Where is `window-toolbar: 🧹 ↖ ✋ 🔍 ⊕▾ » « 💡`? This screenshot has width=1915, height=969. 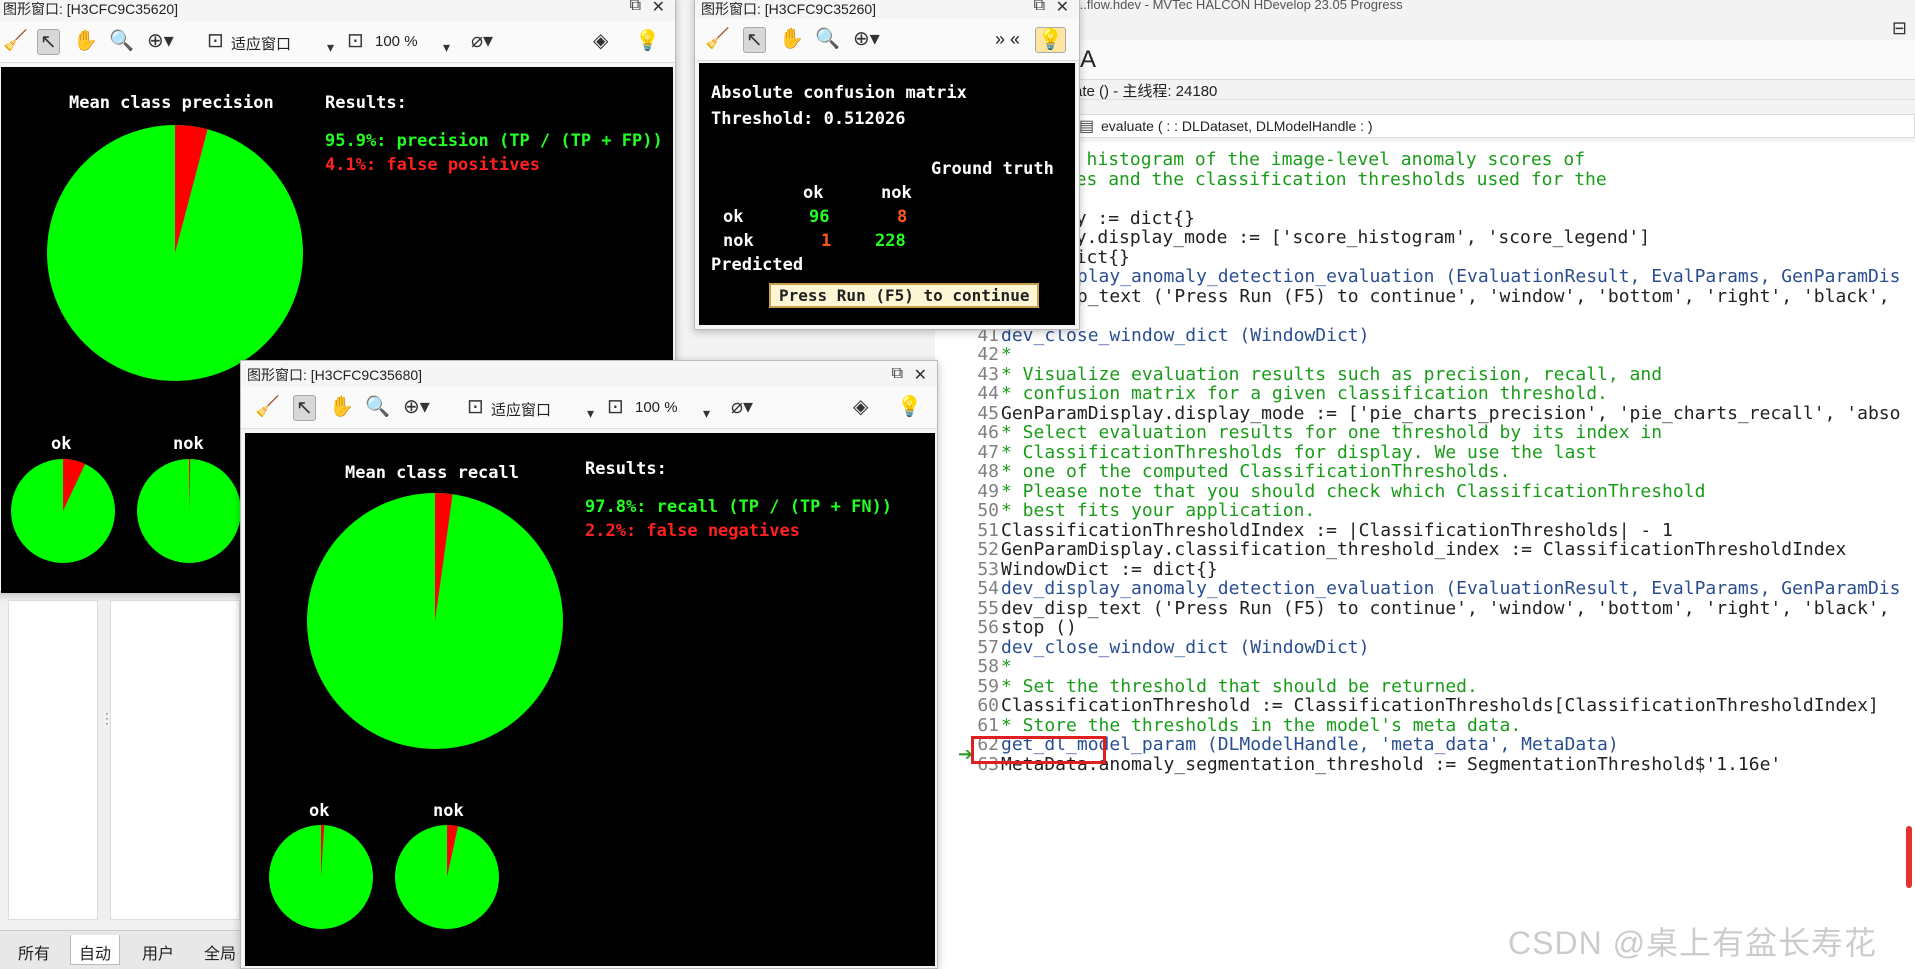
window-toolbar: 🧹 ↖ ✋ 🔍 ⊕▾ » « 💡 is located at coordinates (887, 40).